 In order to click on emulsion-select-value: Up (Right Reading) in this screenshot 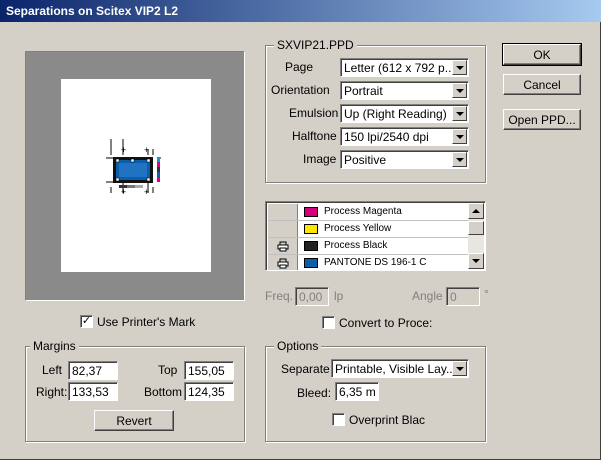, I will do `click(395, 114)`.